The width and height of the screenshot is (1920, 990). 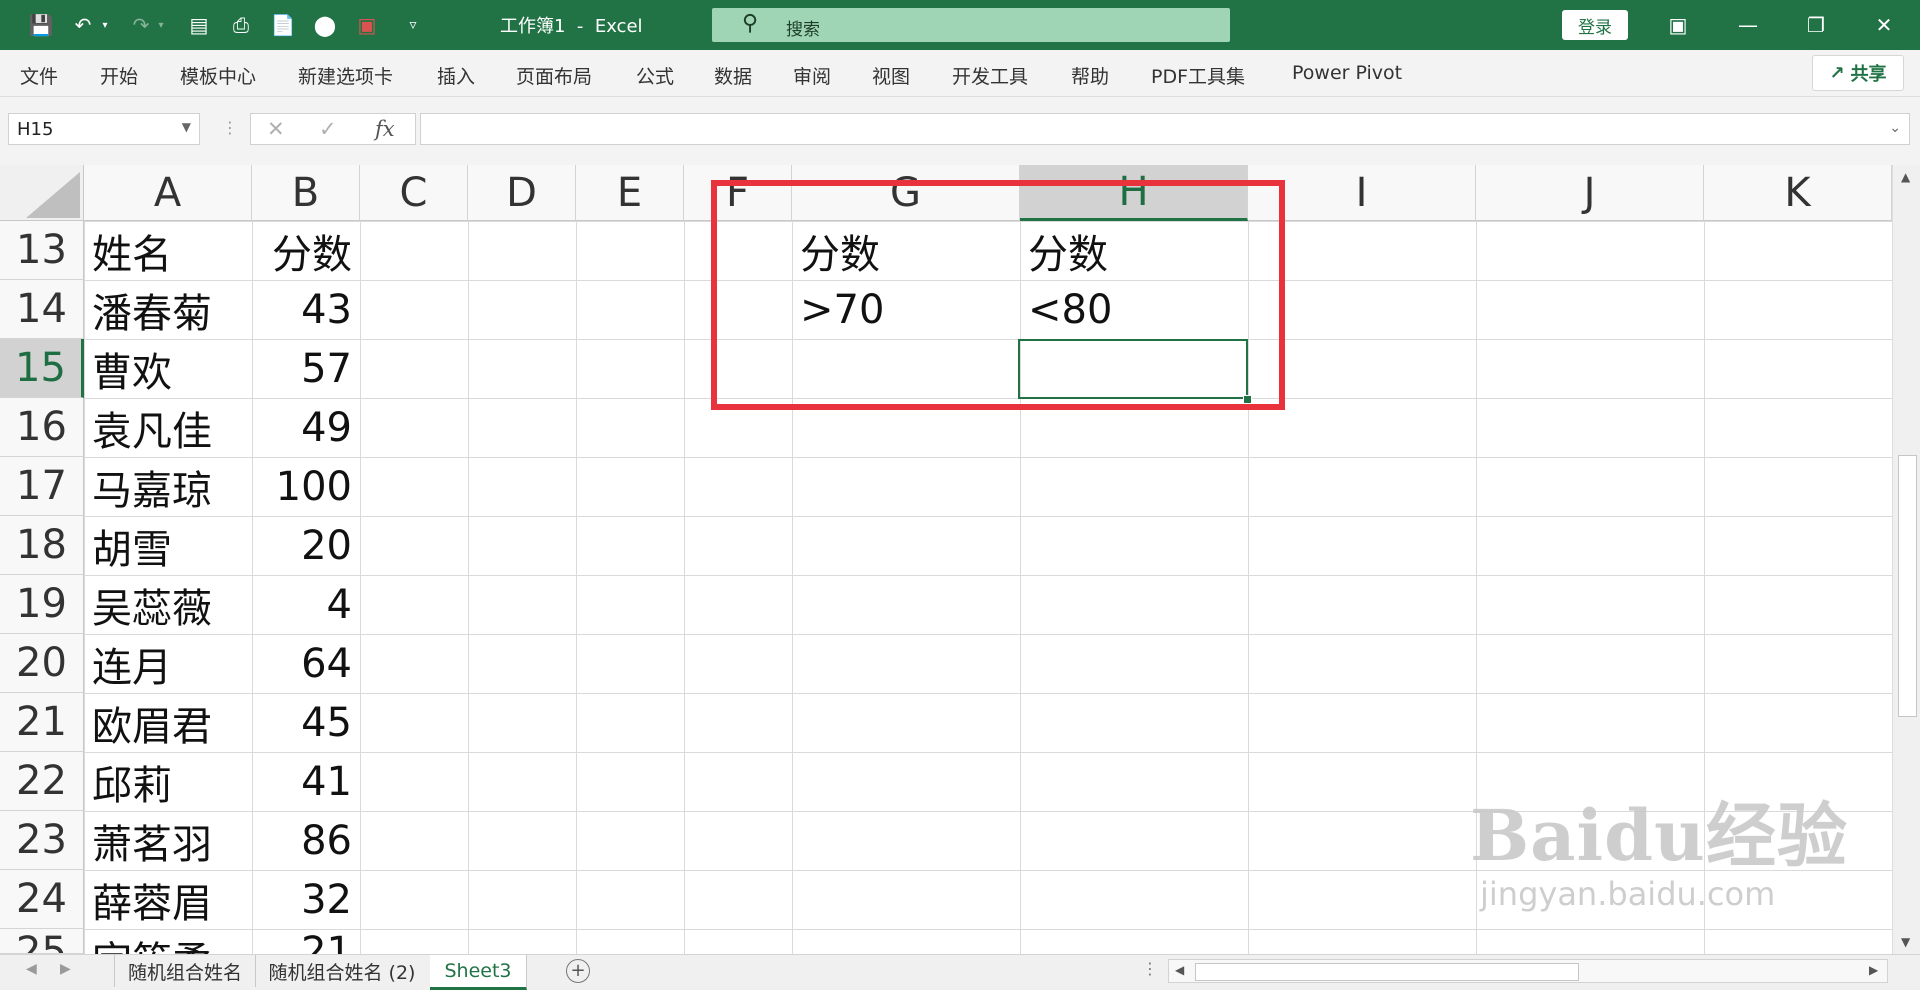 I want to click on row-header-16: 16, so click(x=42, y=427).